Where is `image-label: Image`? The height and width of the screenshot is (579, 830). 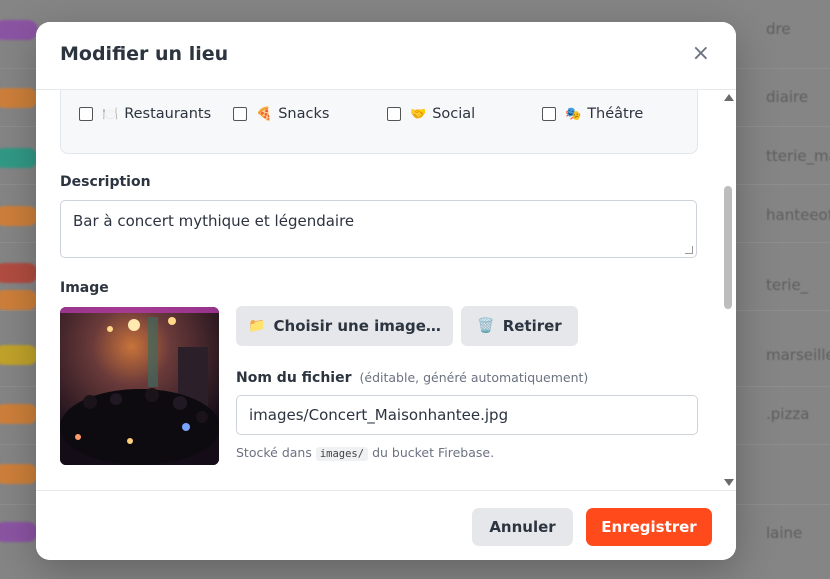
image-label: Image is located at coordinates (84, 288).